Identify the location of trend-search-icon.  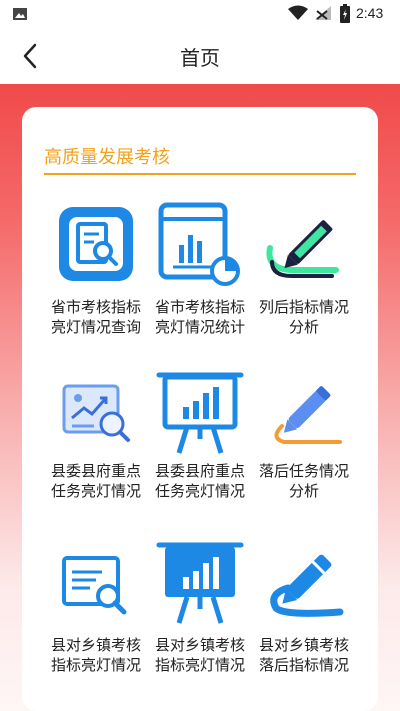
(96, 414).